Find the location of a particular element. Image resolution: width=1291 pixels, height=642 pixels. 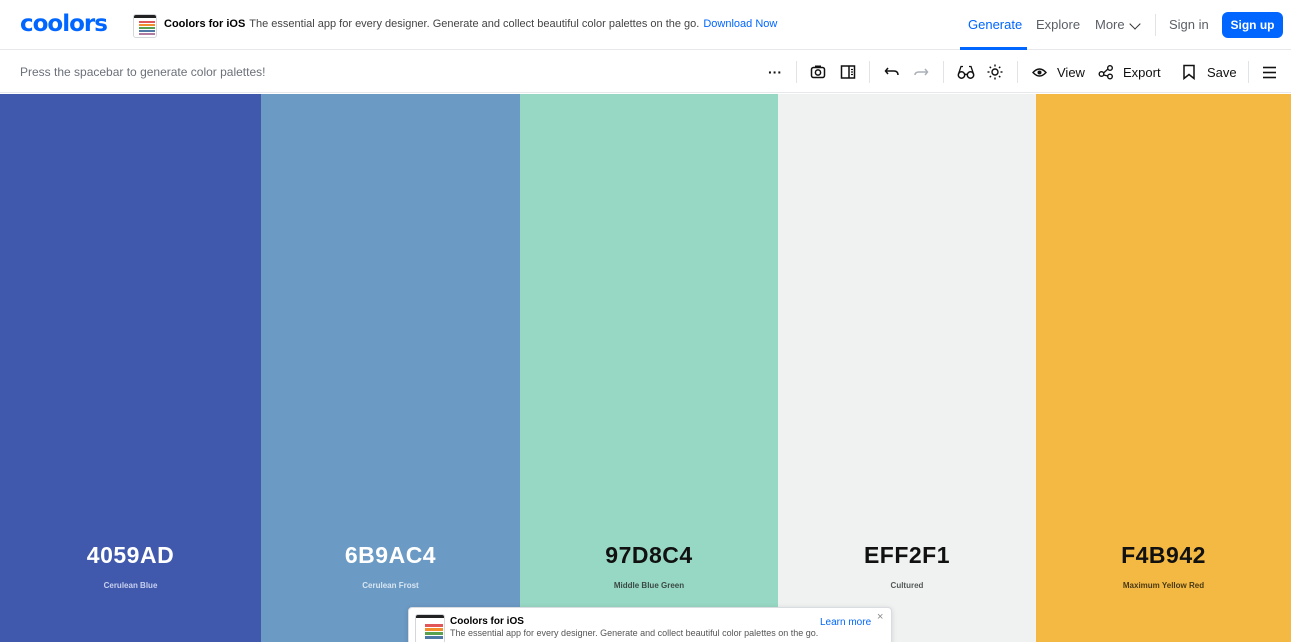

nav-divider is located at coordinates (1155, 25).